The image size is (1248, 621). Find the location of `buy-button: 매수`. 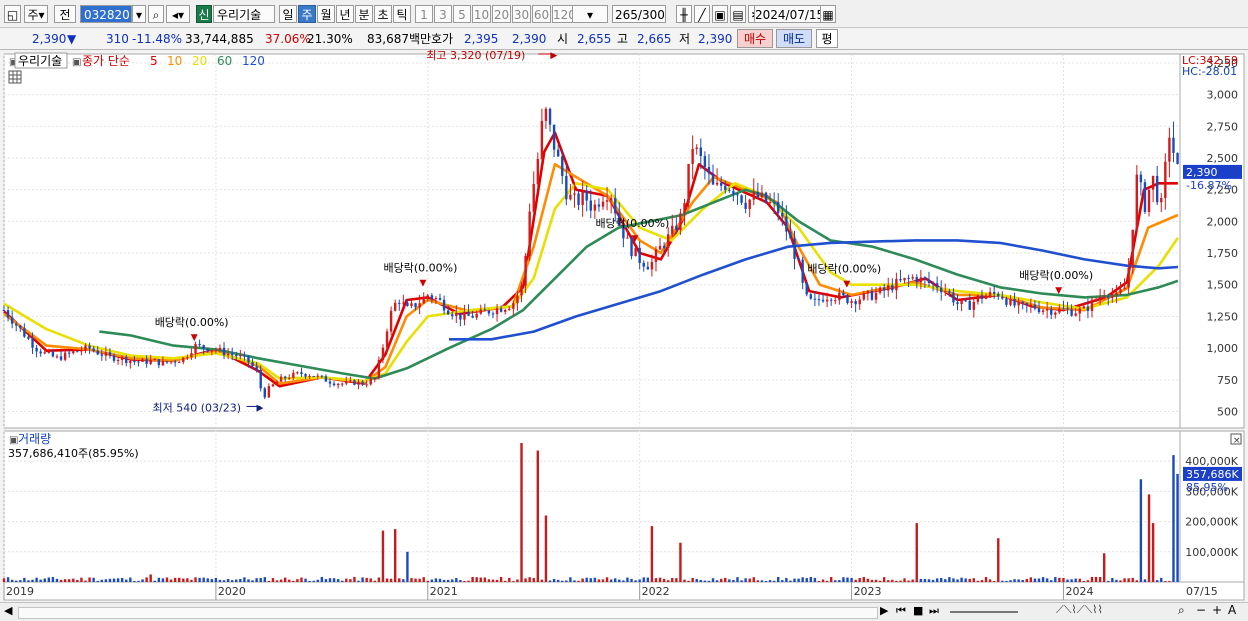

buy-button: 매수 is located at coordinates (755, 38).